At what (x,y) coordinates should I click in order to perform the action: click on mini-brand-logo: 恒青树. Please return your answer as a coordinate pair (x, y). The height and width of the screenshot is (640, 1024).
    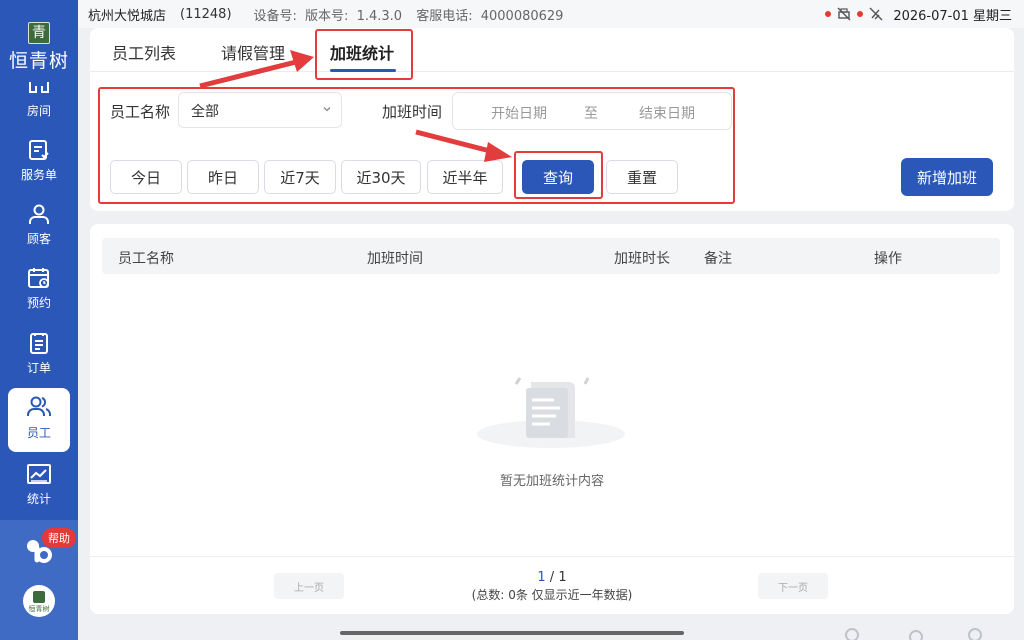
    Looking at the image, I should click on (39, 601).